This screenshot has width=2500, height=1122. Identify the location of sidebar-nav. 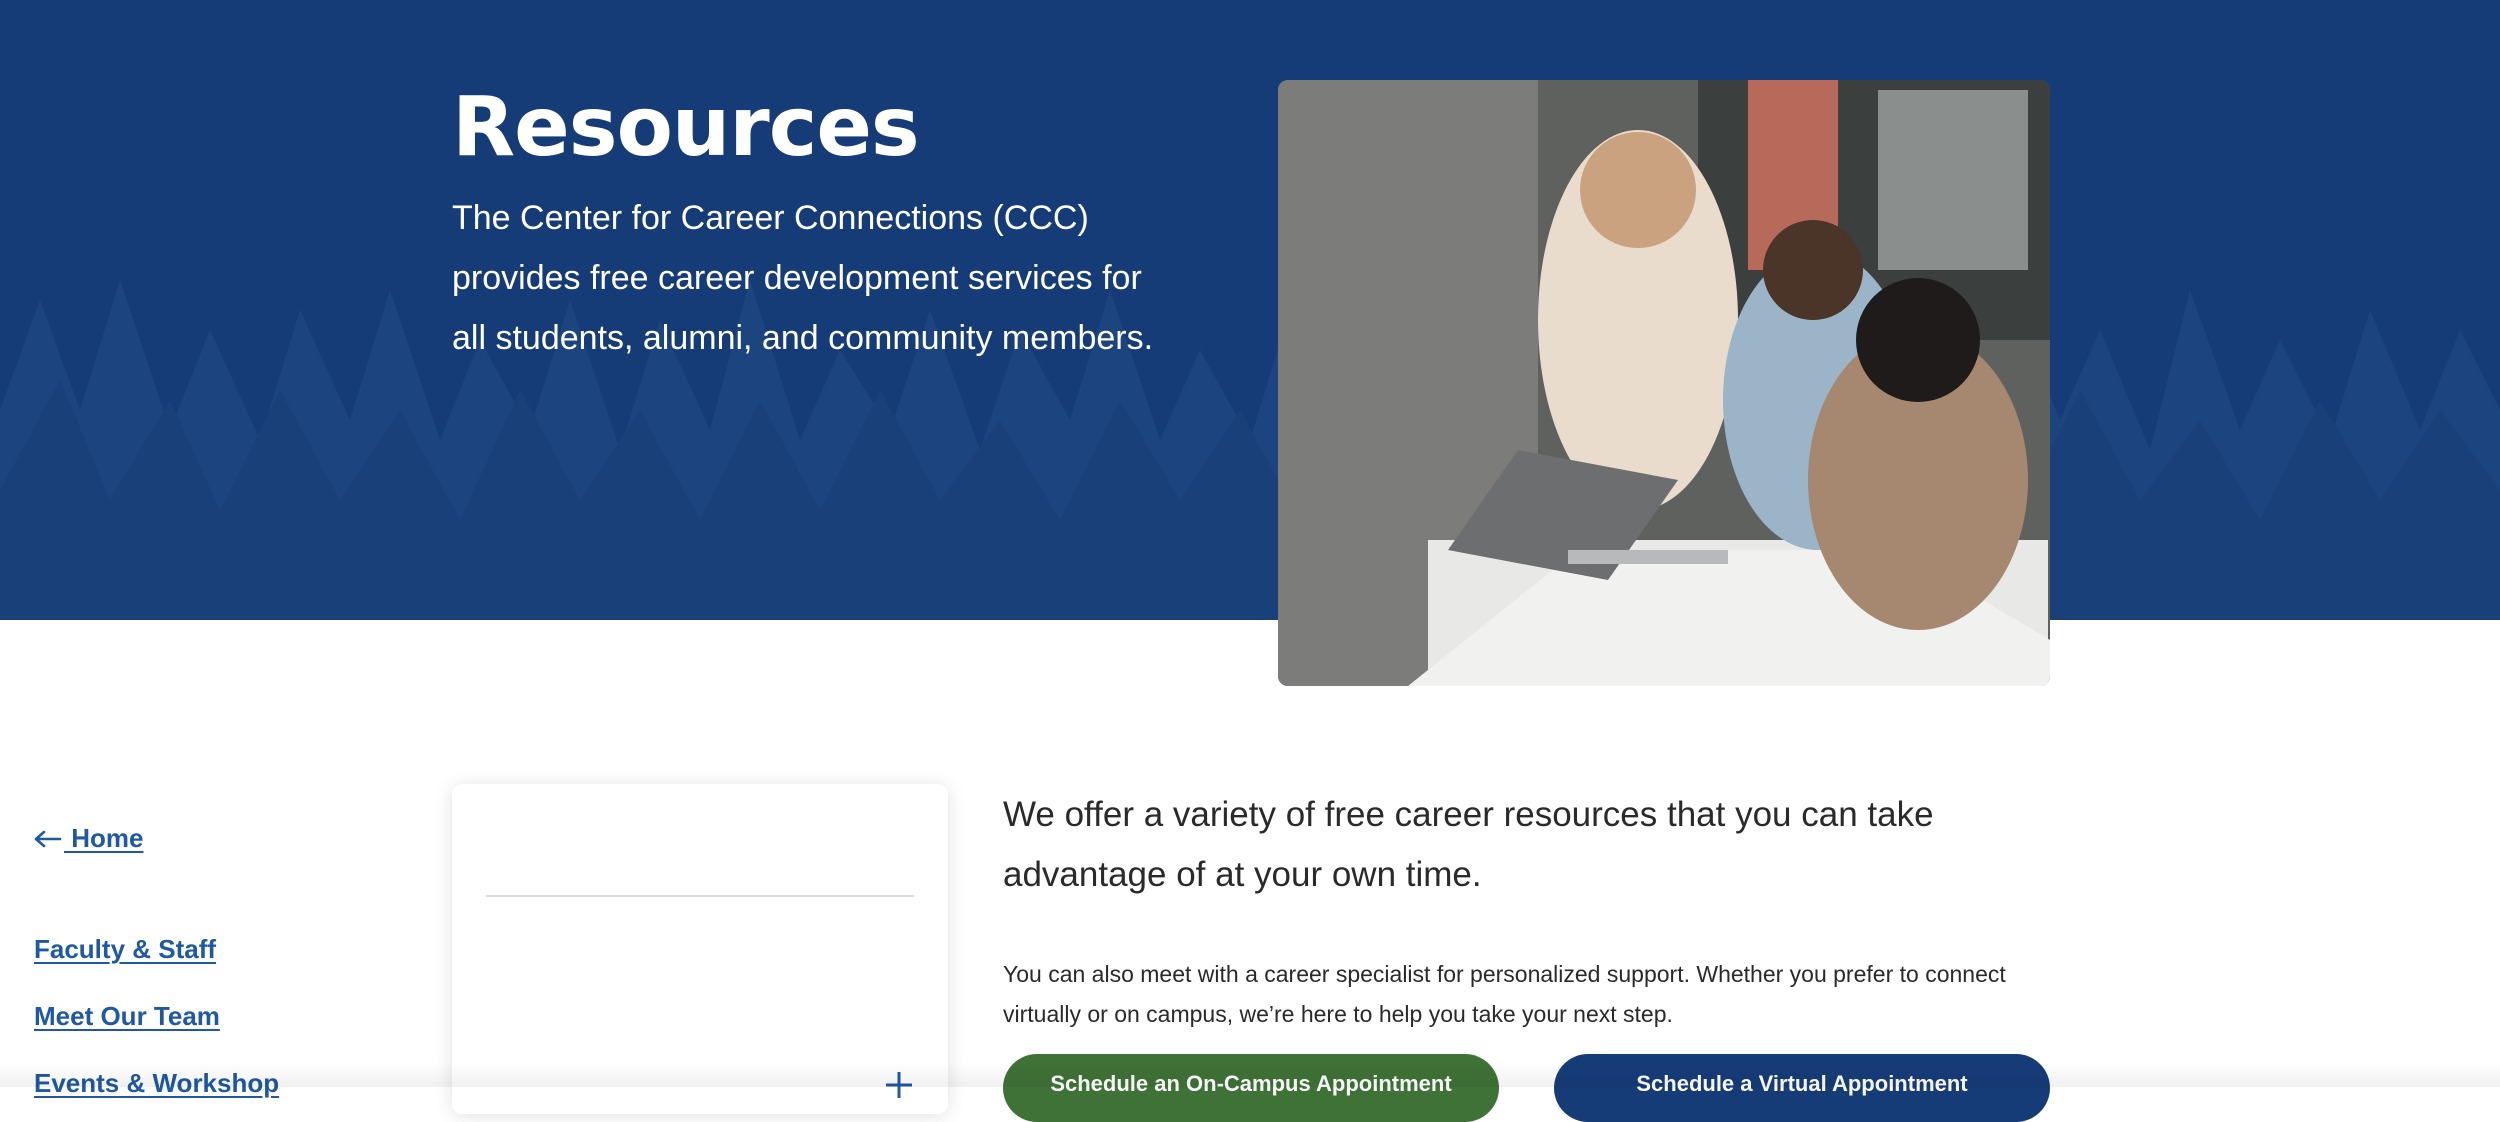
(700, 949).